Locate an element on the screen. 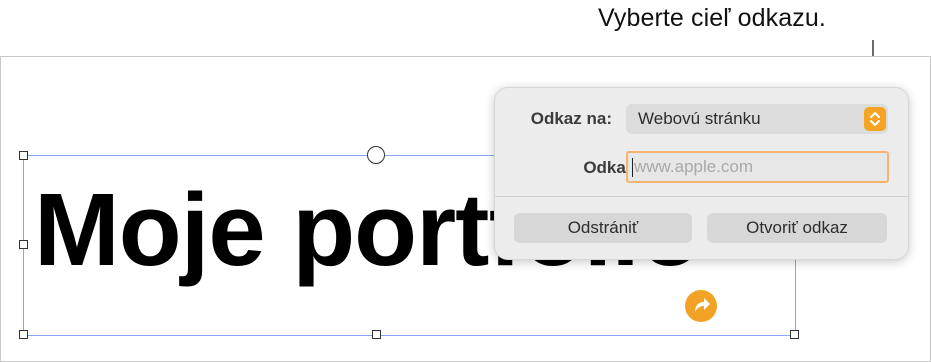 Image resolution: width=931 pixels, height=362 pixels. link-to-select: Webovú stránku is located at coordinates (757, 119).